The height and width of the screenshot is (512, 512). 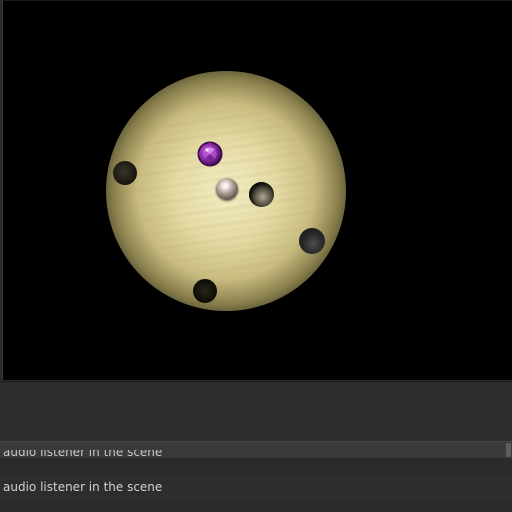 What do you see at coordinates (253, 454) in the screenshot?
I see `console-entry: audio listener in the scene` at bounding box center [253, 454].